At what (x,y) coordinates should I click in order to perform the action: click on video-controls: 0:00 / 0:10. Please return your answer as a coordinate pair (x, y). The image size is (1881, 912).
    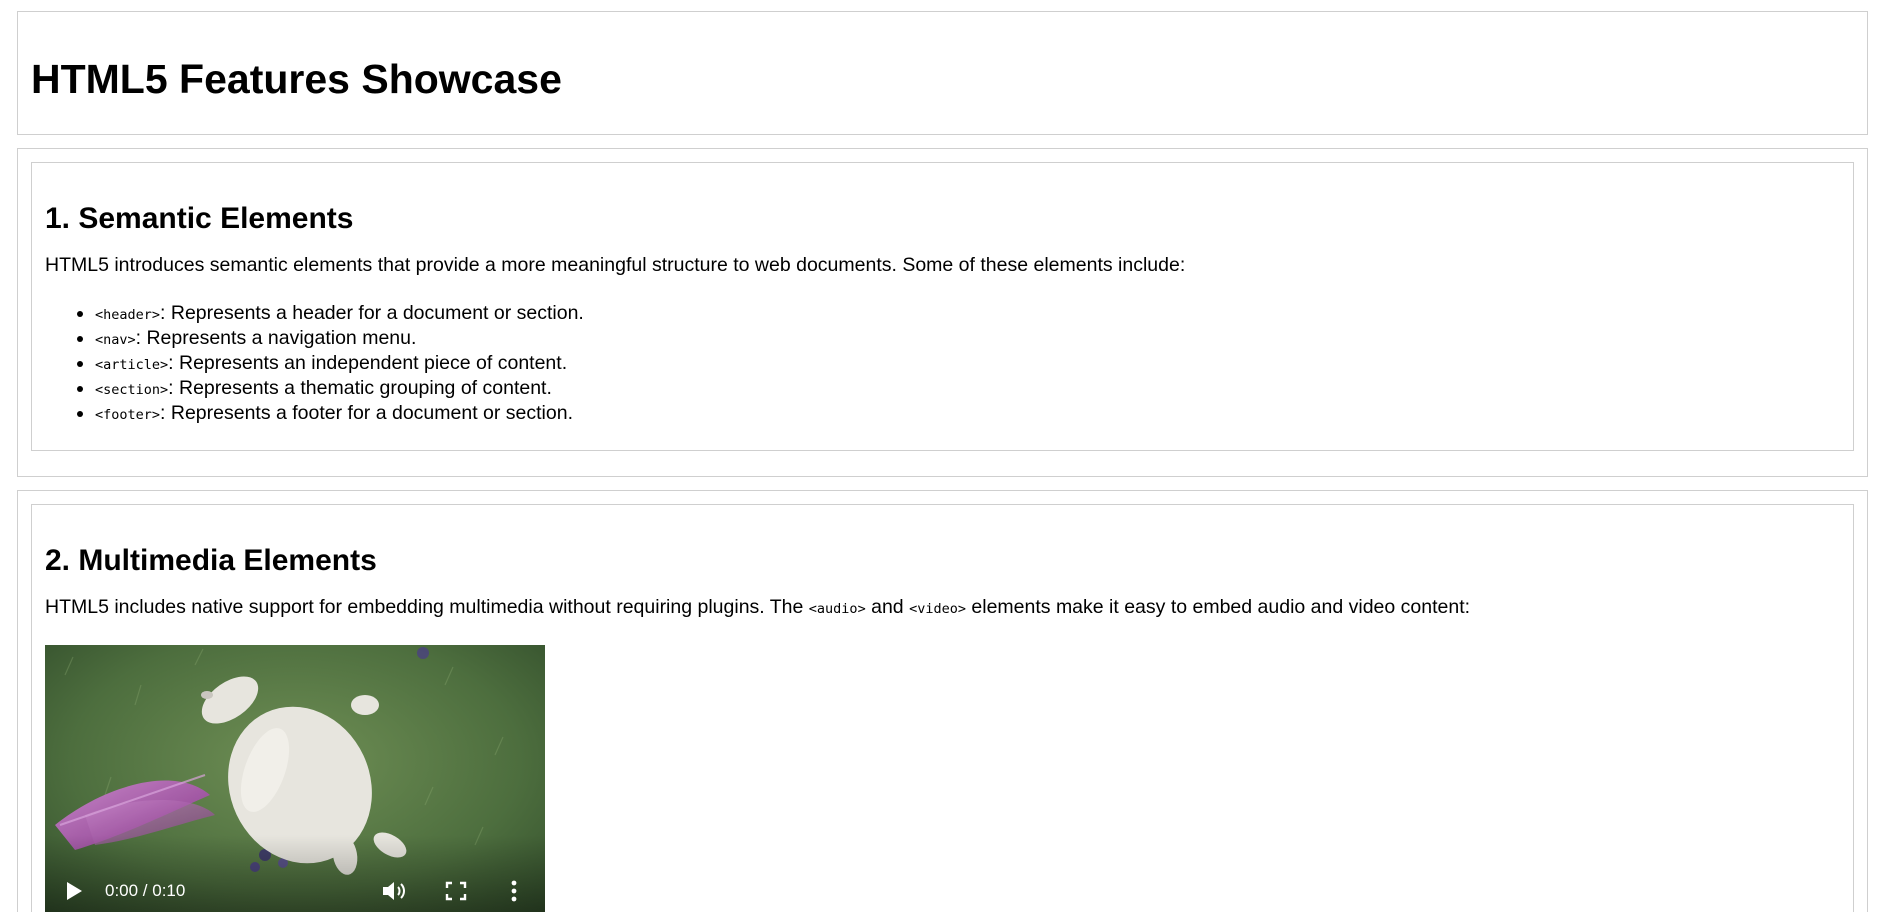
    Looking at the image, I should click on (295, 873).